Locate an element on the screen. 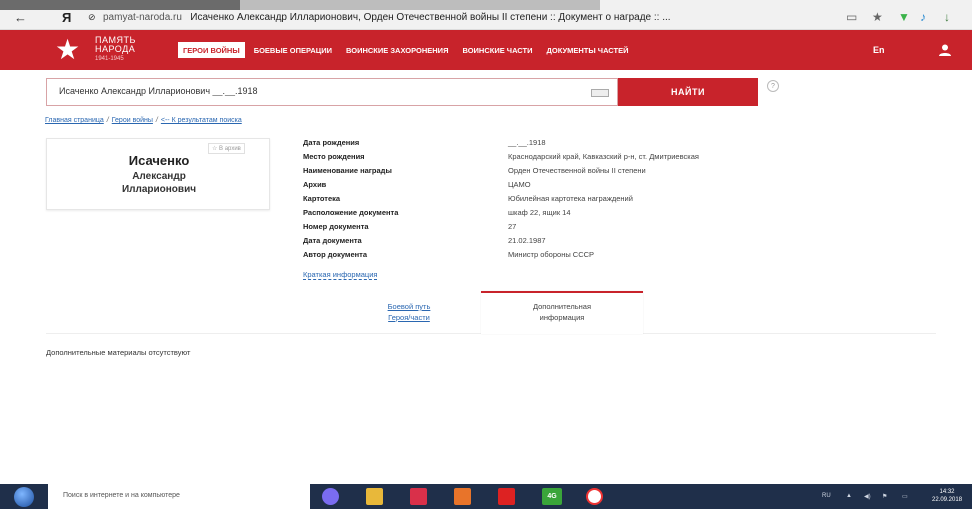 This screenshot has height=509, width=972. detail-label: Место рождения is located at coordinates (334, 156).